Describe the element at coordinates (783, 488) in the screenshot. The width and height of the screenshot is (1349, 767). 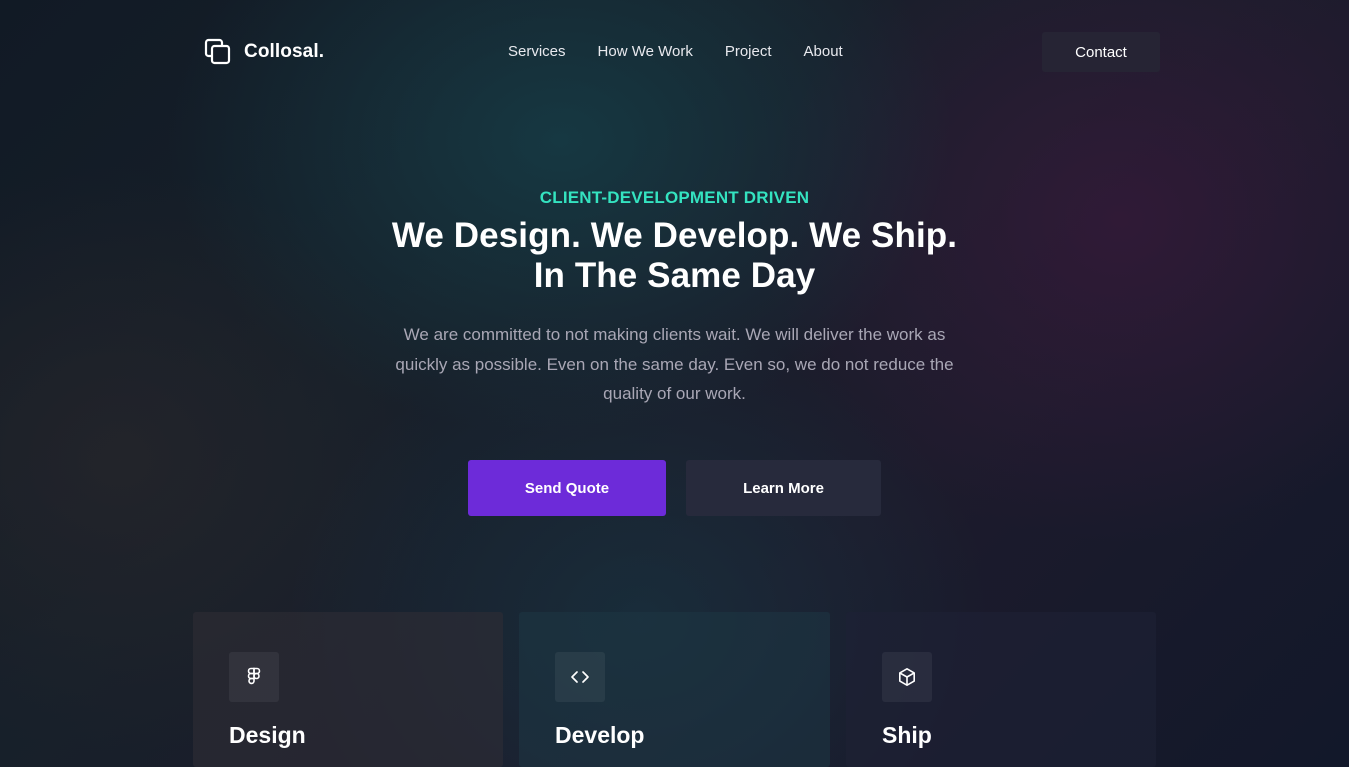
I see `learn-more-button: Learn More` at that location.